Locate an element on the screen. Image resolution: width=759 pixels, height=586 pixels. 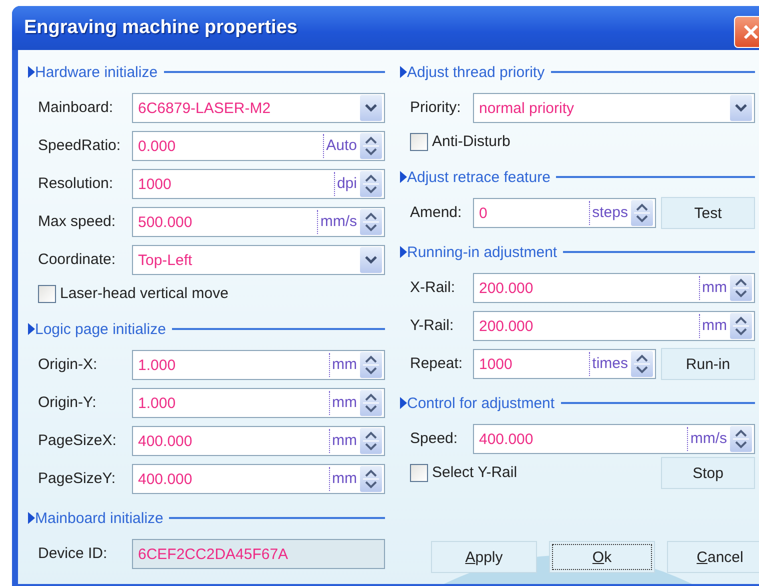
dialog-button: Cancel is located at coordinates (713, 557).